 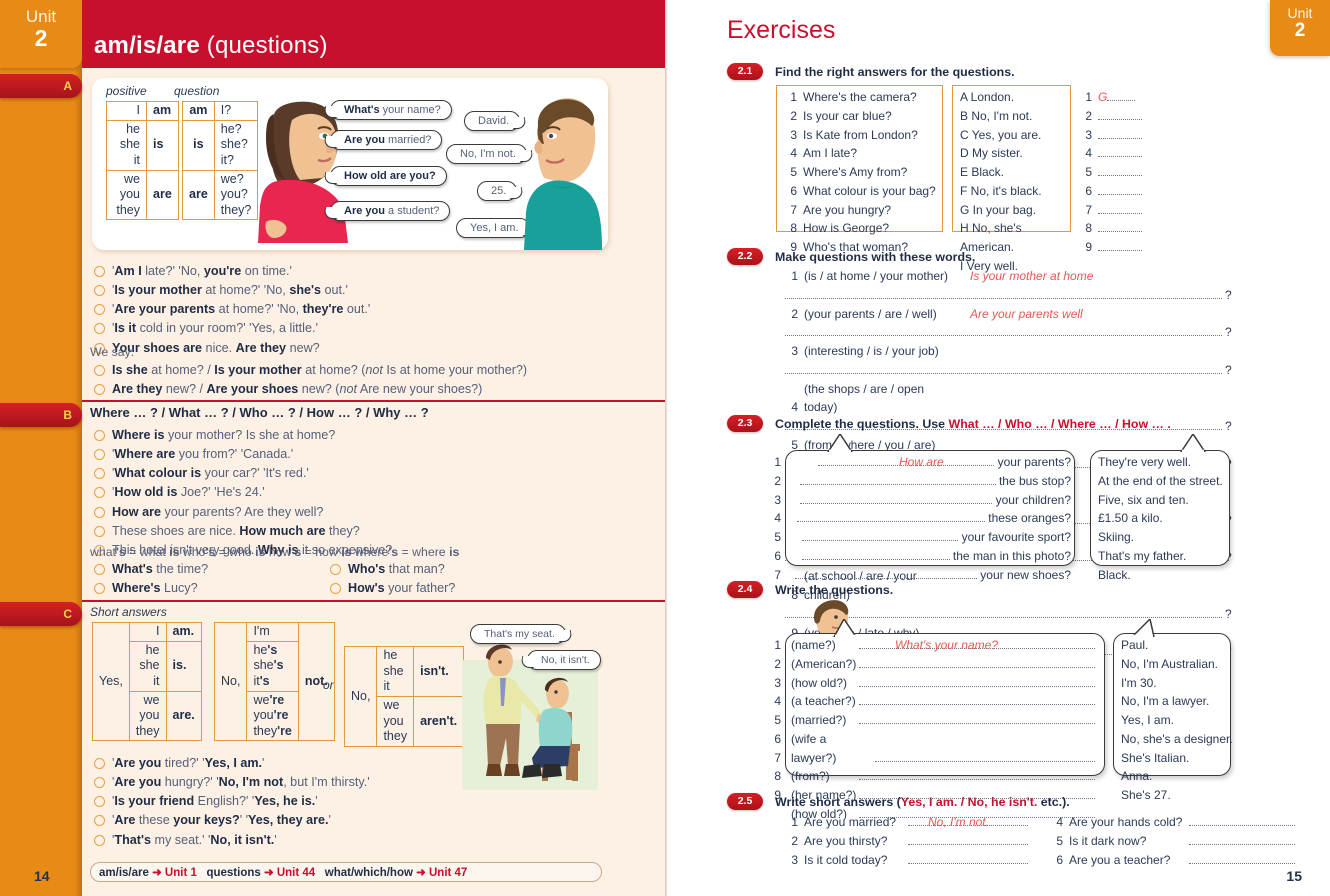 I want to click on list-item: your new shoes?, so click(x=931, y=575).